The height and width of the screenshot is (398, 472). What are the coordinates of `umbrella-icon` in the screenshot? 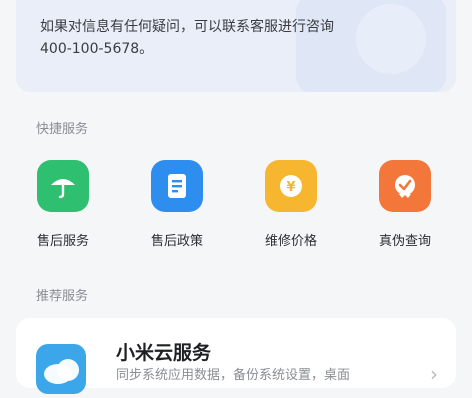 It's located at (63, 186).